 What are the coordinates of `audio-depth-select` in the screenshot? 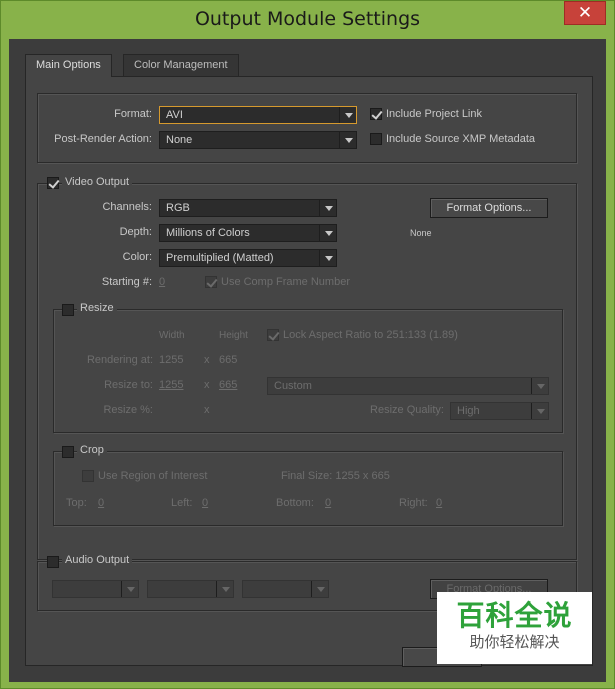 It's located at (190, 589).